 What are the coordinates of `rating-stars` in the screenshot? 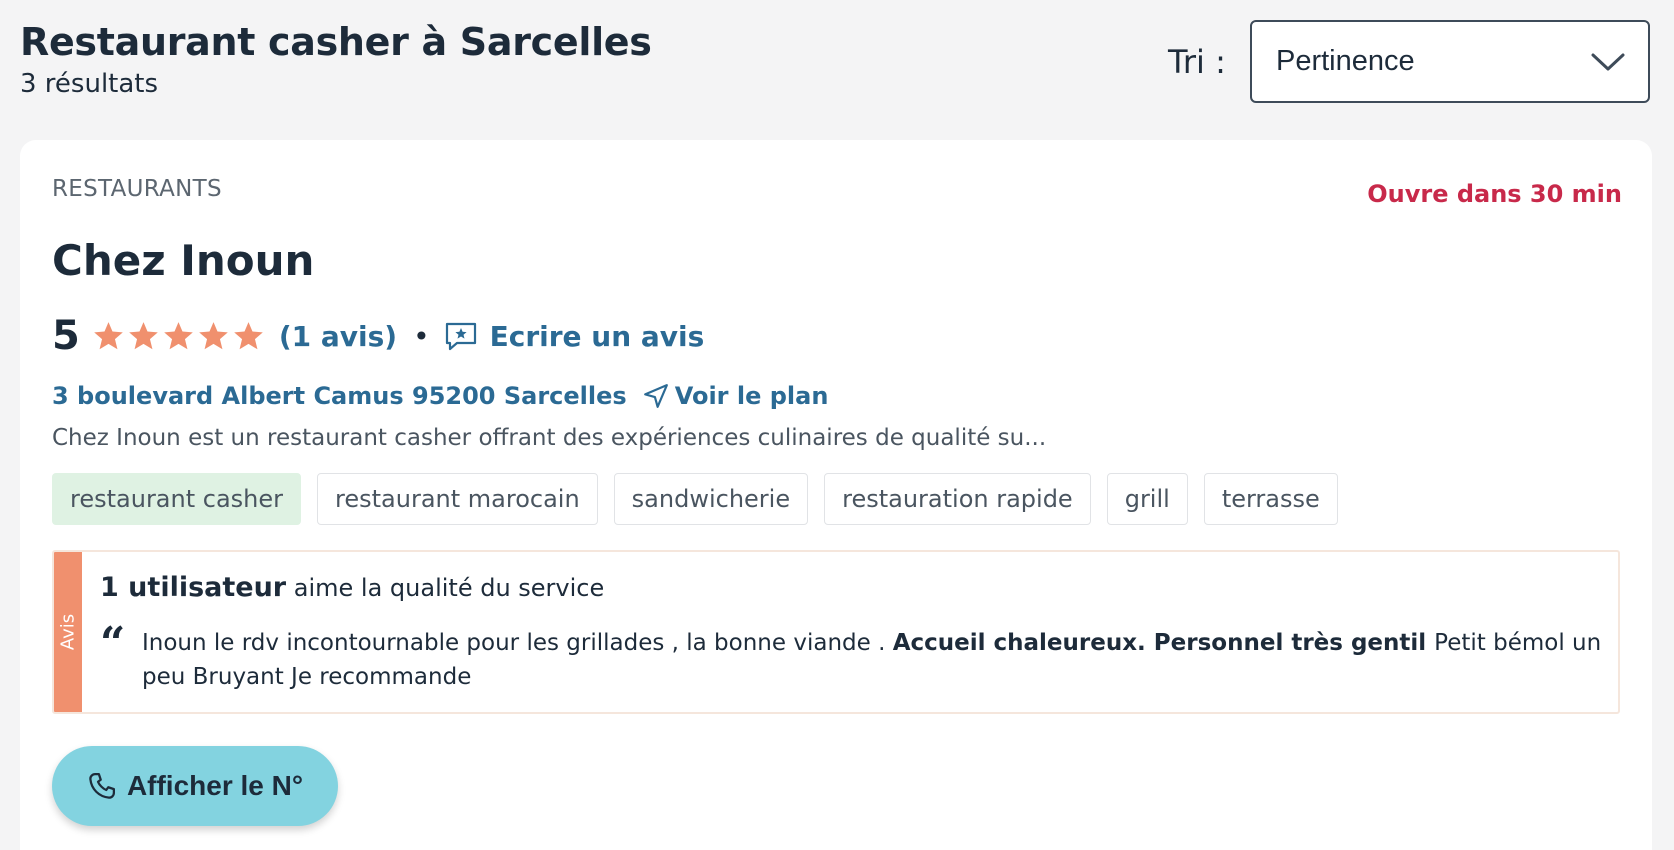 It's located at (178, 336).